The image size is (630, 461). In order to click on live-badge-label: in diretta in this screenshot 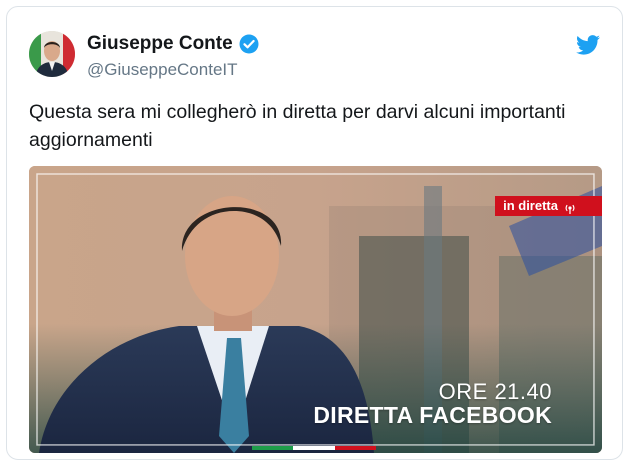, I will do `click(530, 205)`.